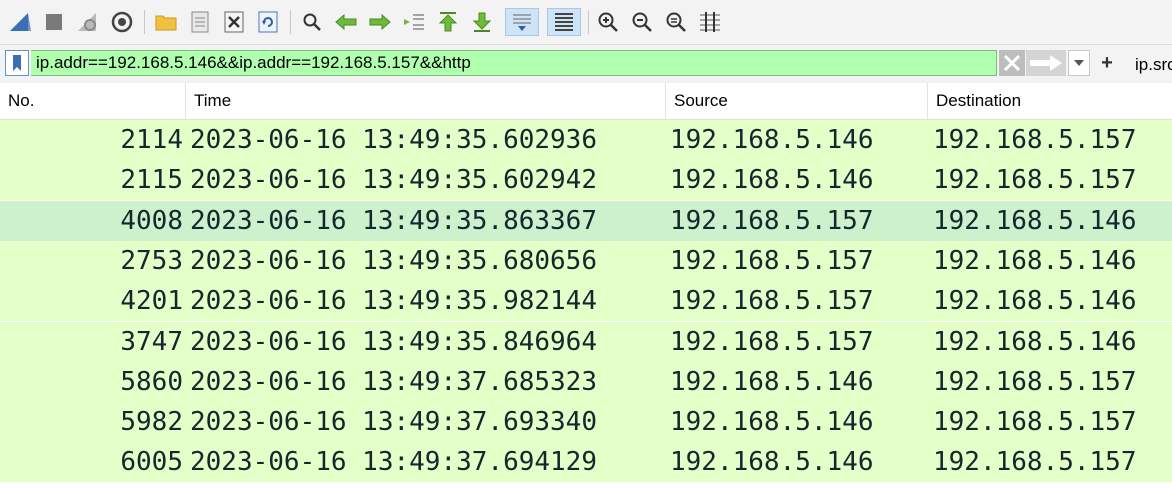  I want to click on packet-no: 4201, so click(151, 301).